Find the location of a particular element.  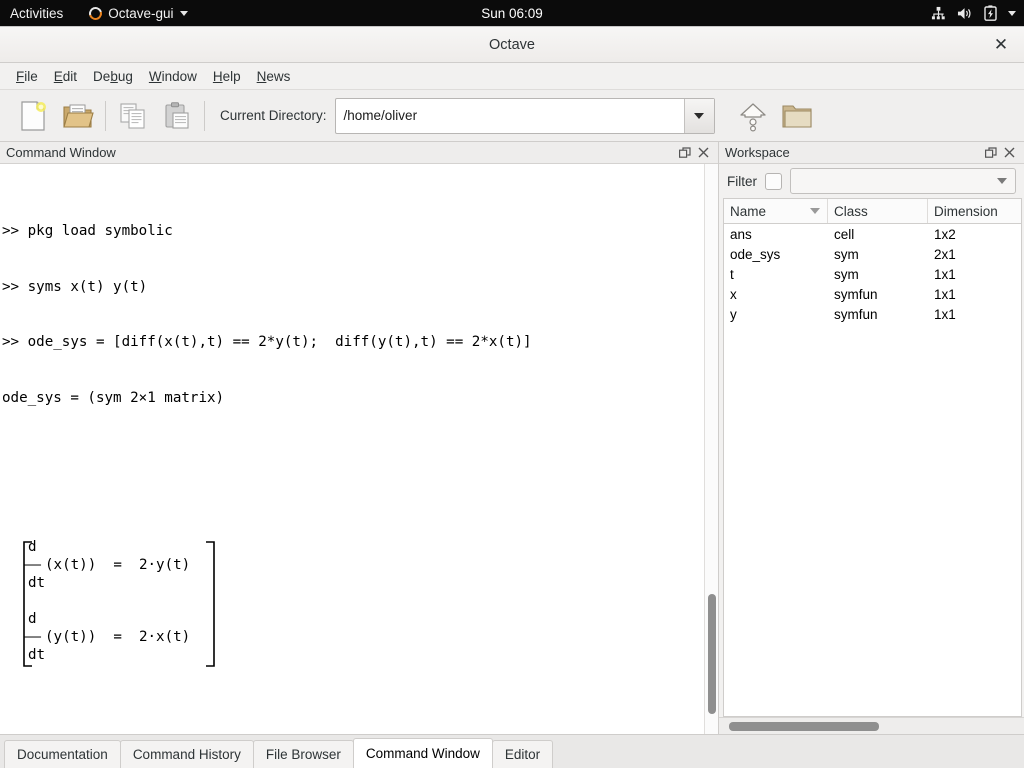

current-directory-input: /home/oliver is located at coordinates (510, 115).